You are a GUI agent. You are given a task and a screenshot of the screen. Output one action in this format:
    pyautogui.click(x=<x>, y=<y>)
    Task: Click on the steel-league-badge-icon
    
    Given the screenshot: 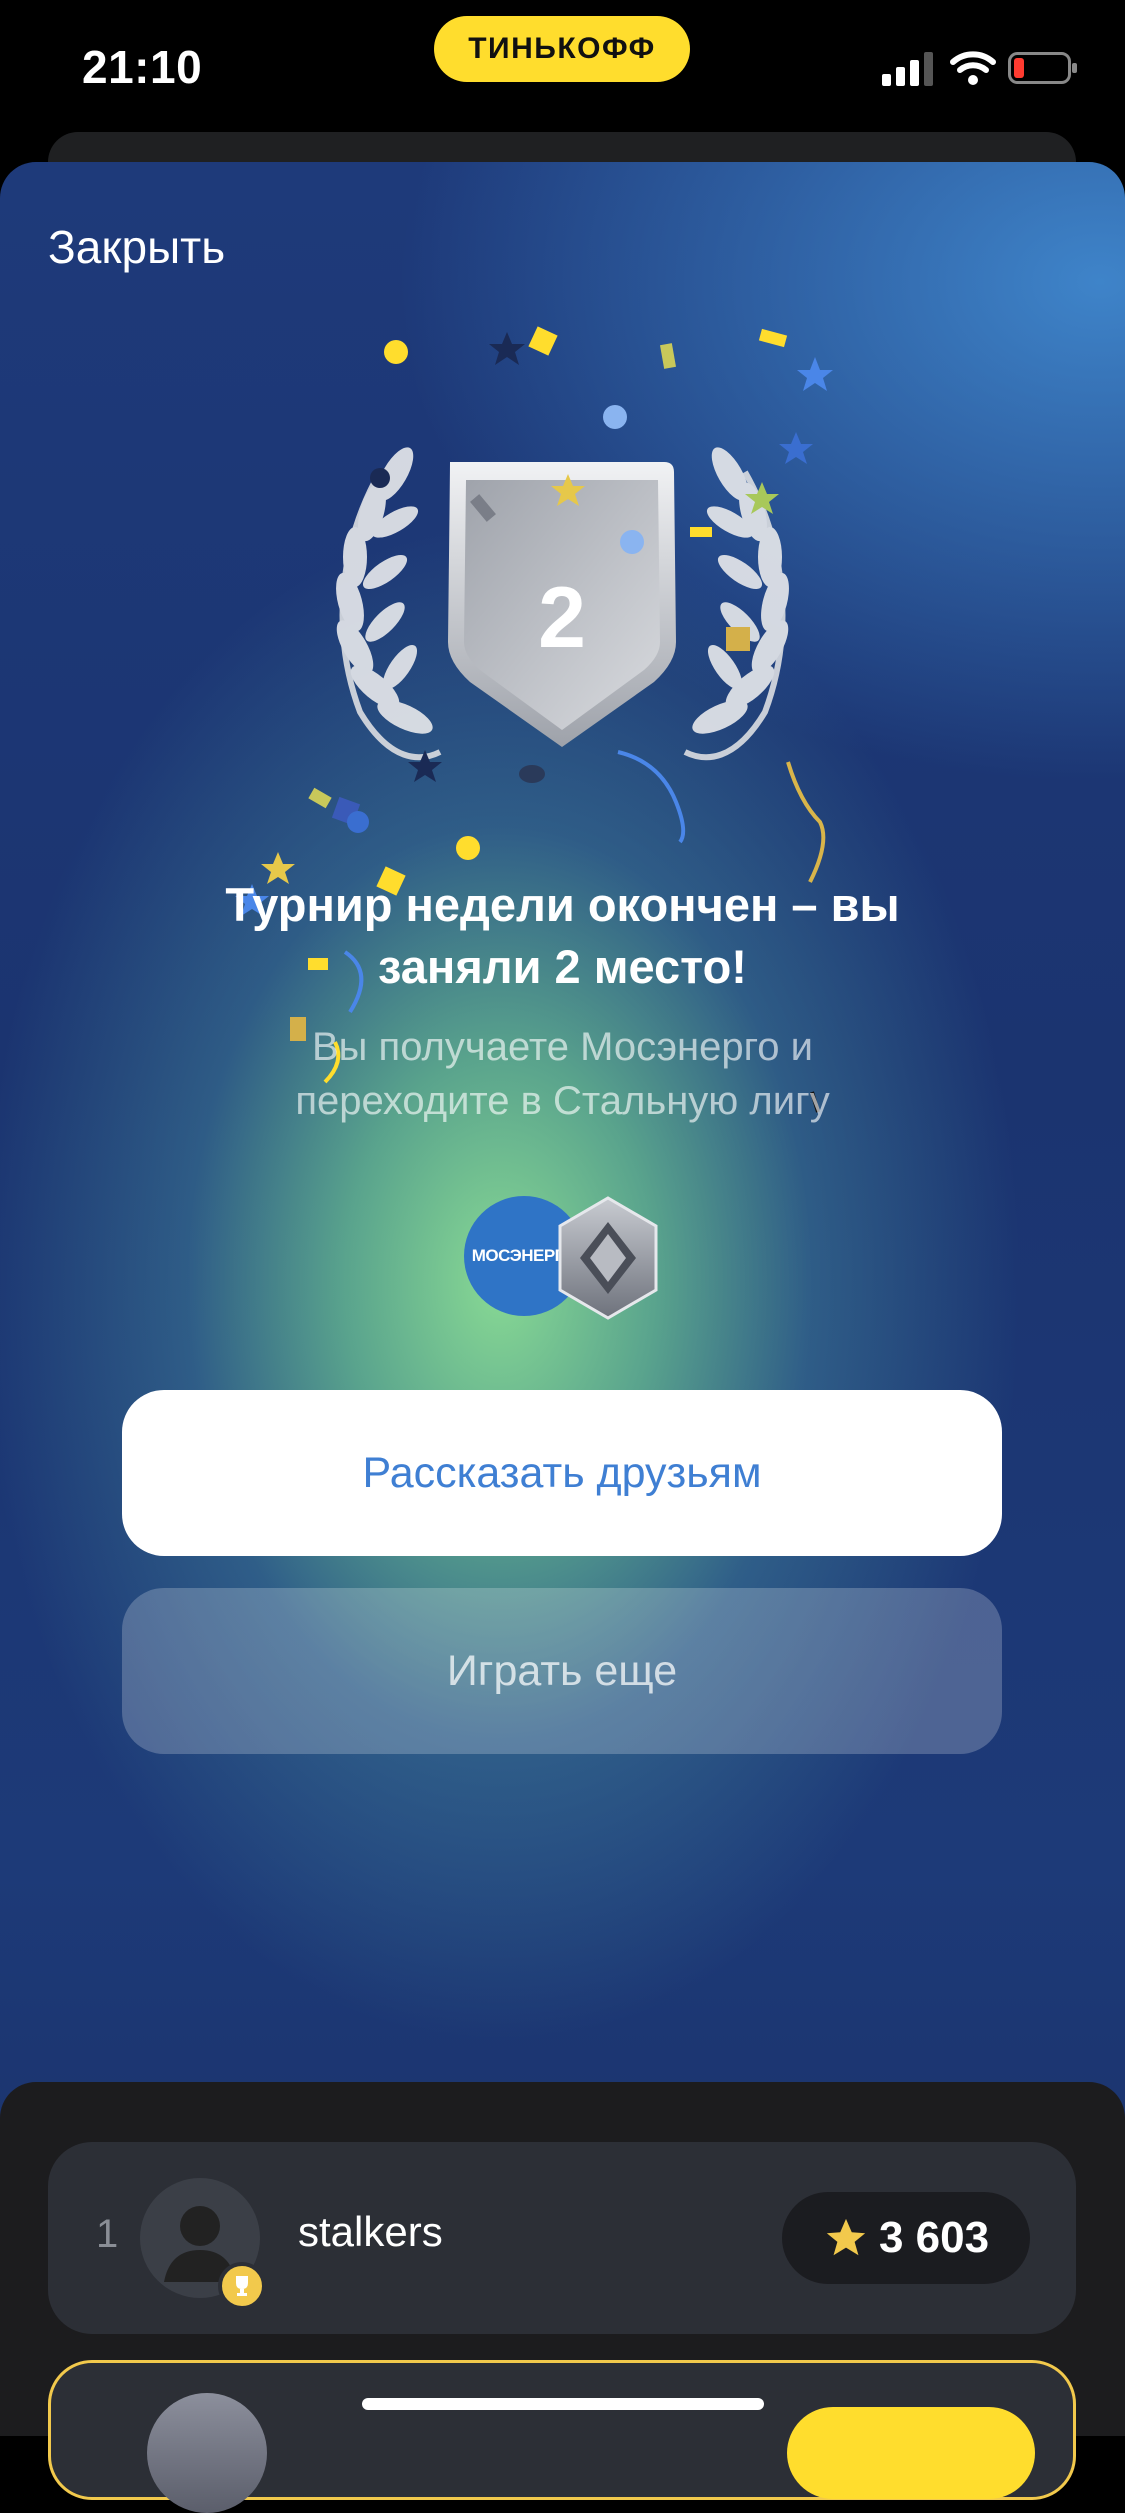 What is the action you would take?
    pyautogui.click(x=608, y=1258)
    